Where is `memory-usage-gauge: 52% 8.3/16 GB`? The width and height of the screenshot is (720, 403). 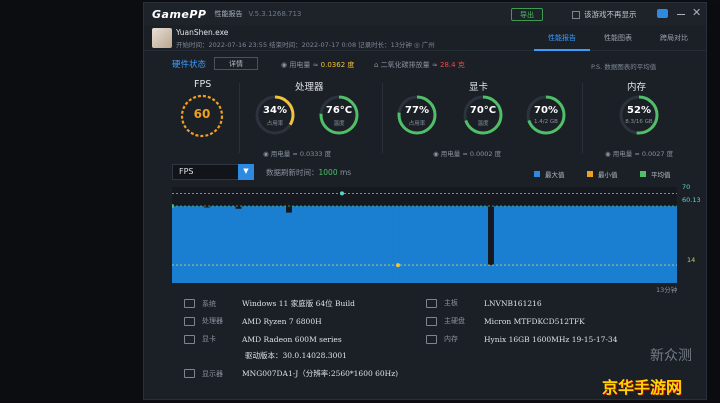
memory-usage-gauge: 52% 8.3/16 GB is located at coordinates (639, 115).